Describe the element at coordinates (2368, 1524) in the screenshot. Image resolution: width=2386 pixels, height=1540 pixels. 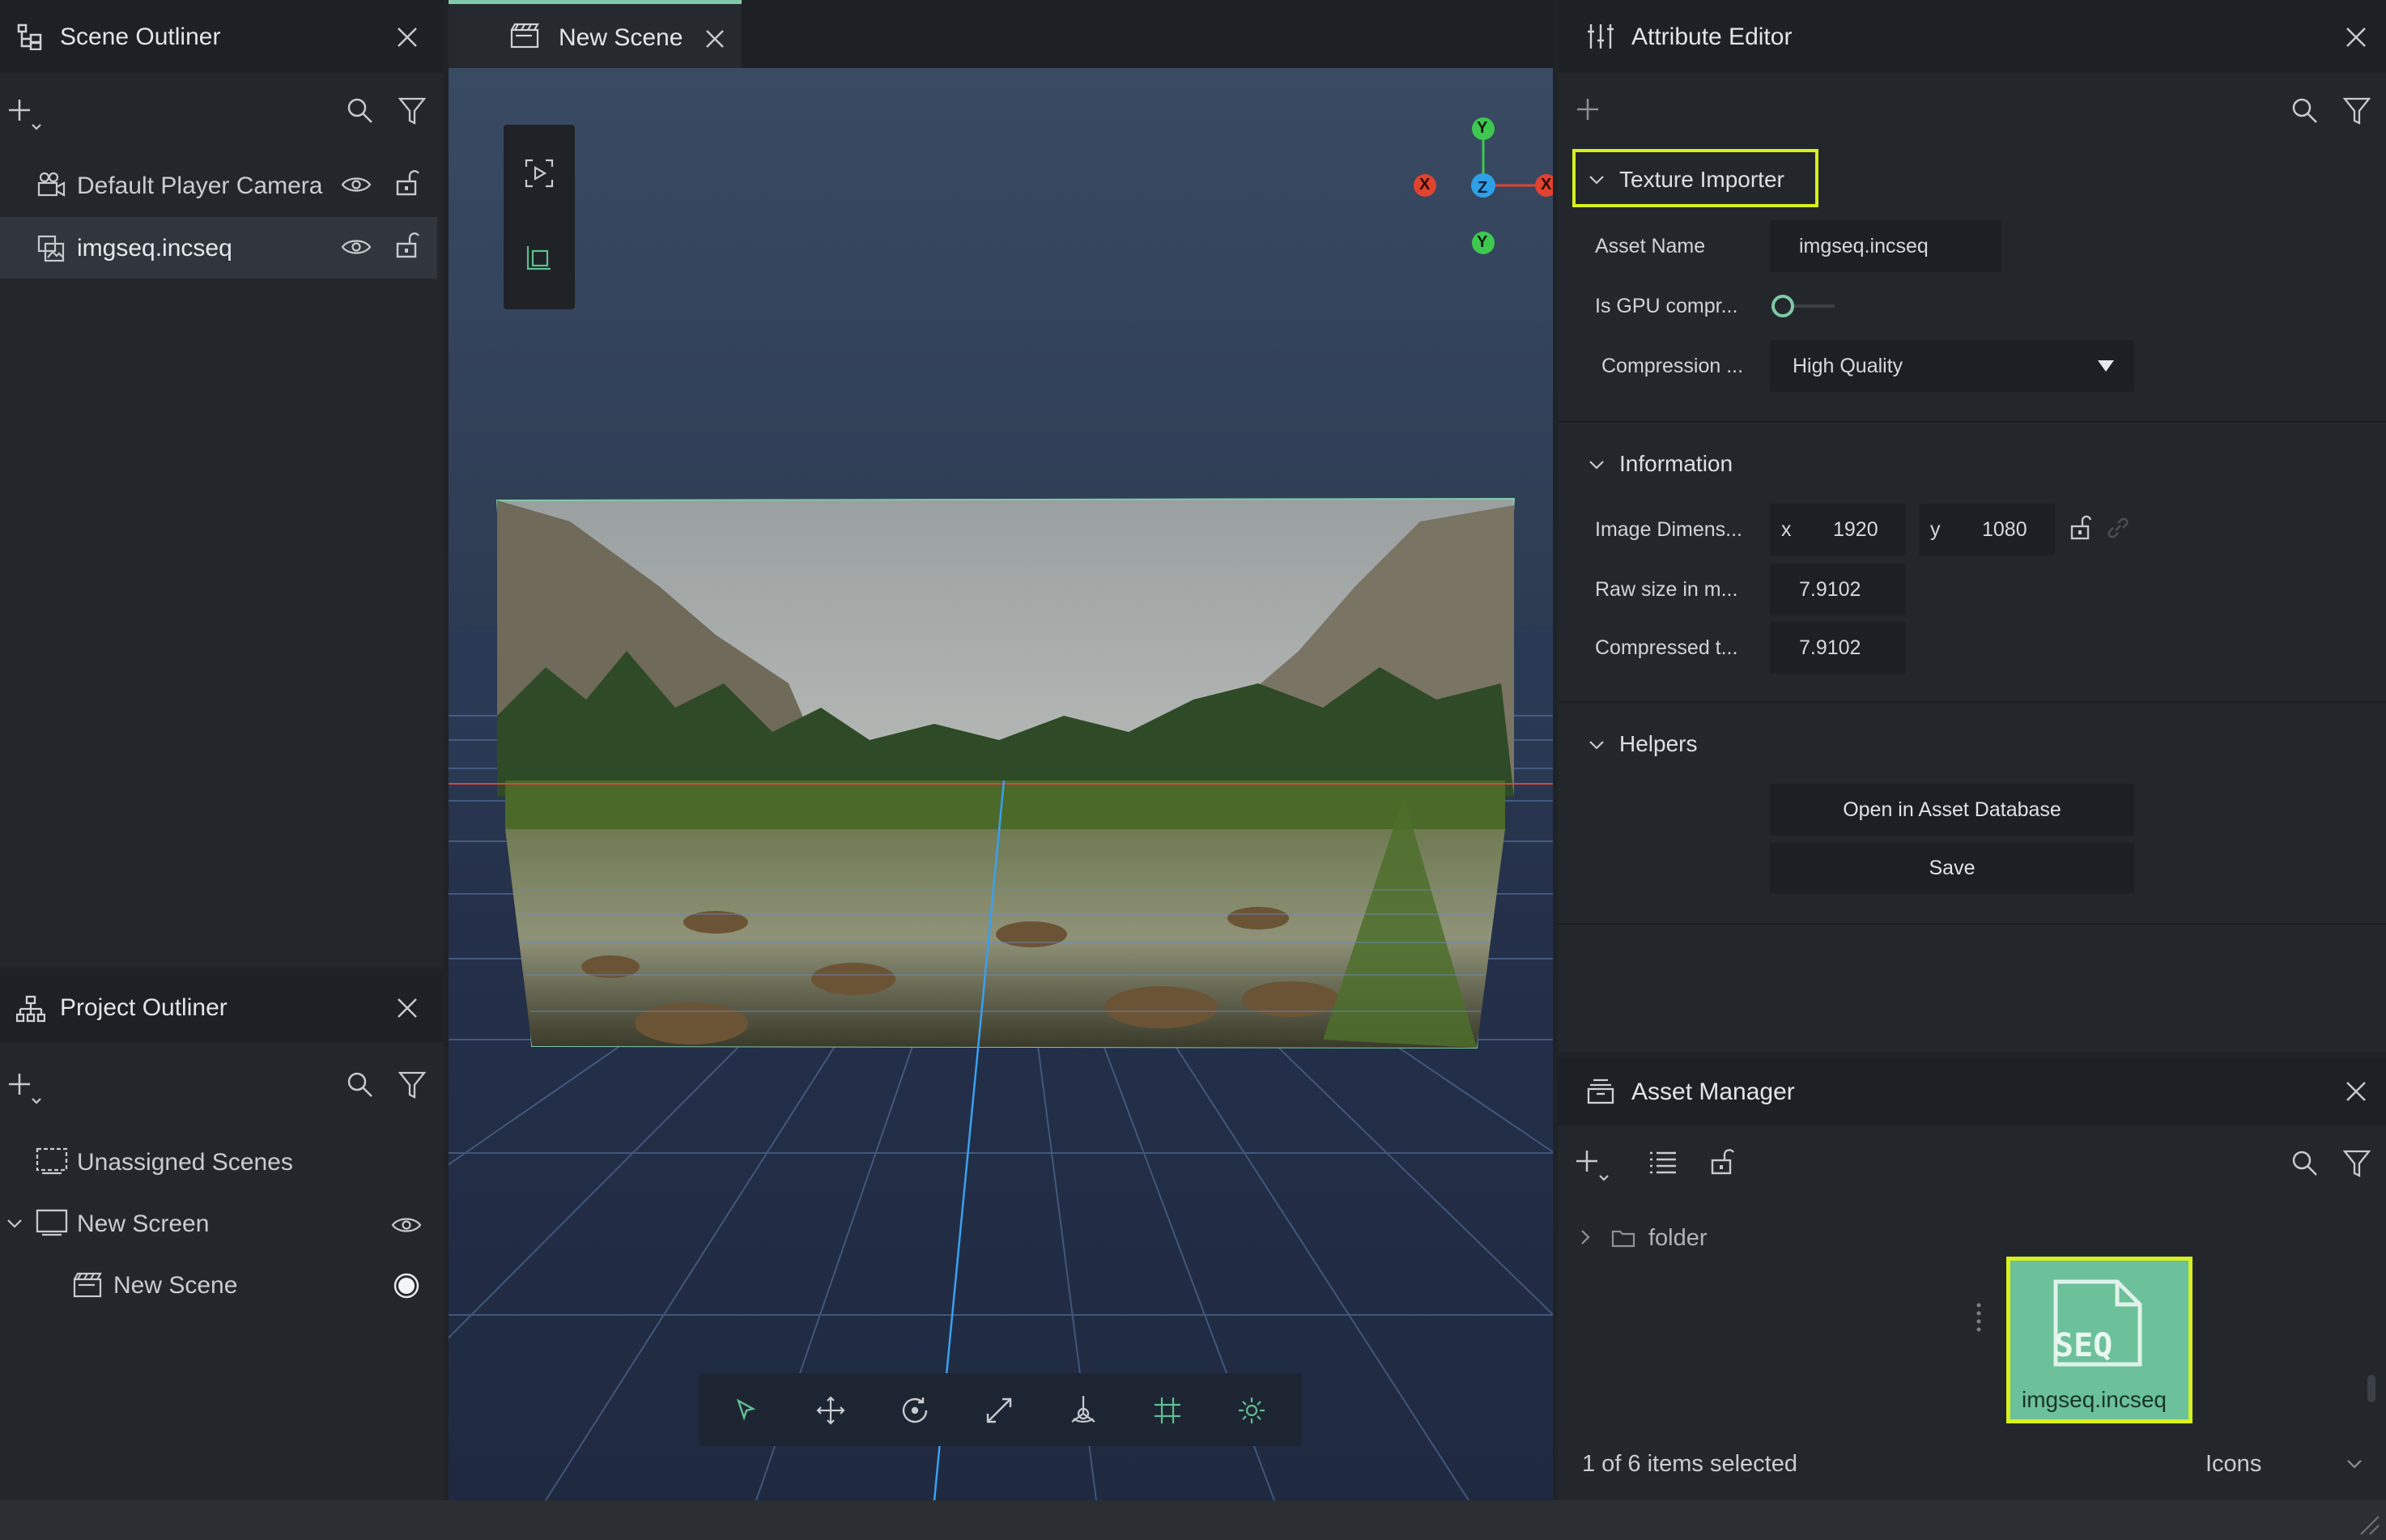
I see `resize-grip-icon` at that location.